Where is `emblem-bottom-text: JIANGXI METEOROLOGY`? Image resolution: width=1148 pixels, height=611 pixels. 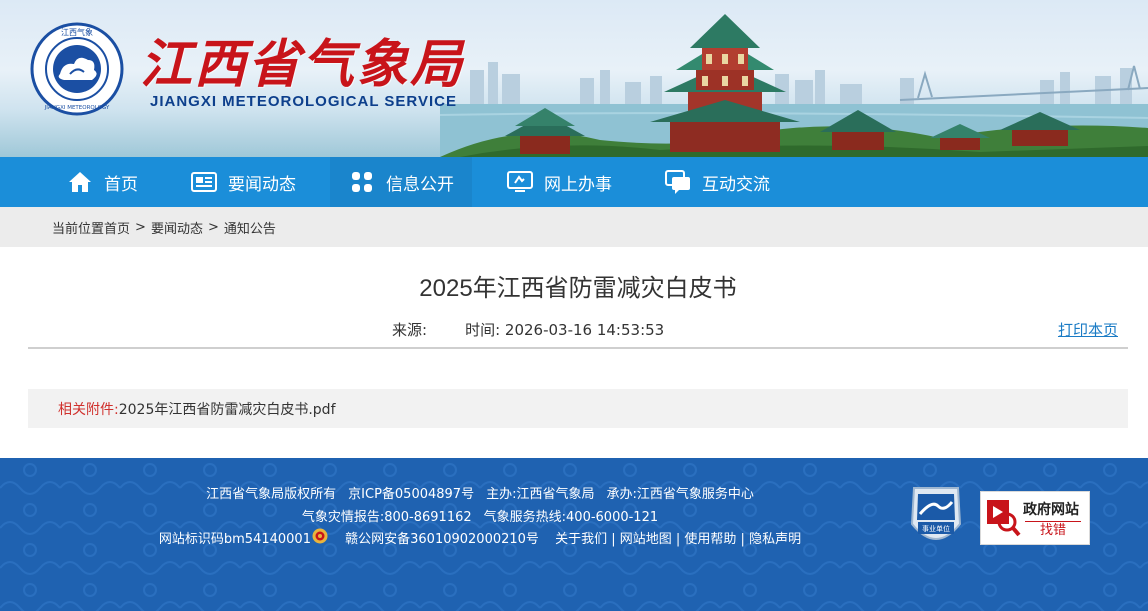
emblem-bottom-text: JIANGXI METEOROLOGY is located at coordinates (77, 108).